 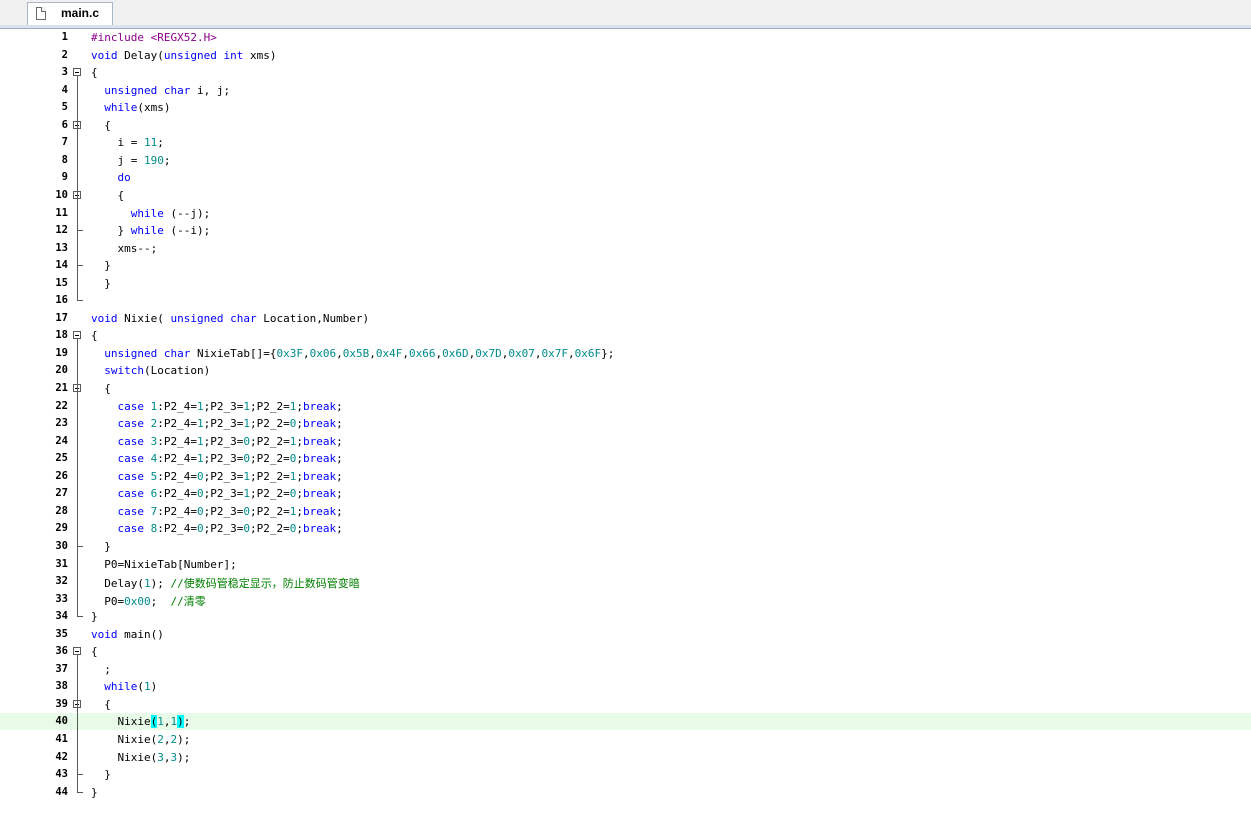 I want to click on code-text: Nixie(2,2);, so click(x=140, y=739).